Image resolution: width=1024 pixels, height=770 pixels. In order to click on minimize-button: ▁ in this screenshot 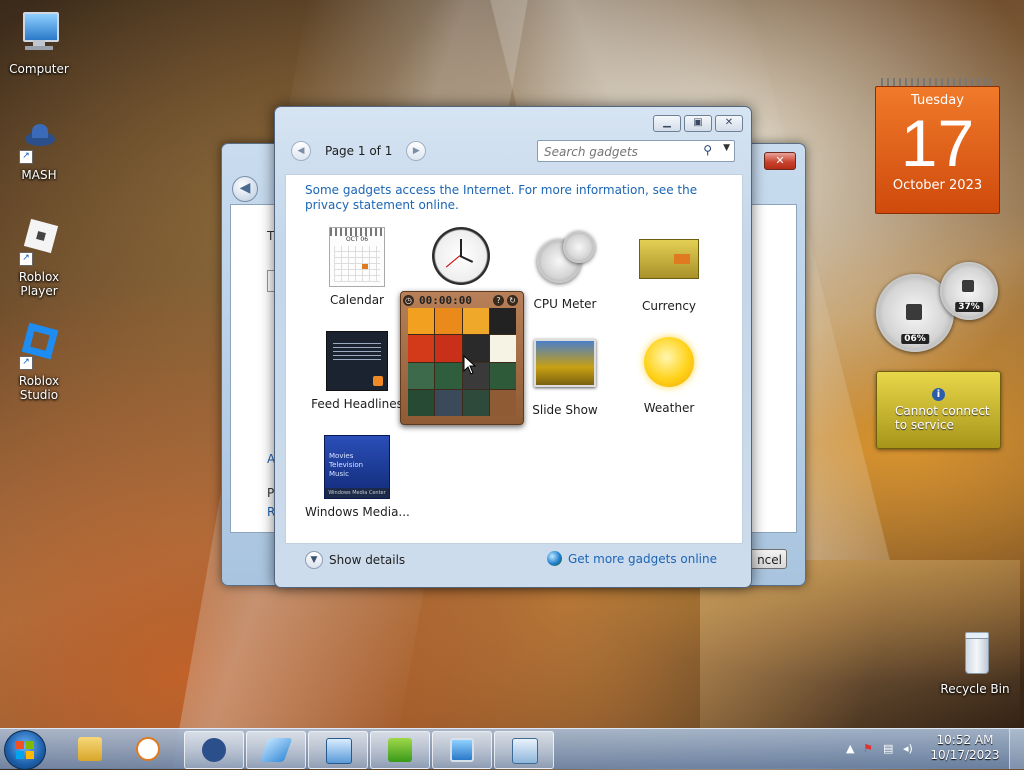, I will do `click(667, 123)`.